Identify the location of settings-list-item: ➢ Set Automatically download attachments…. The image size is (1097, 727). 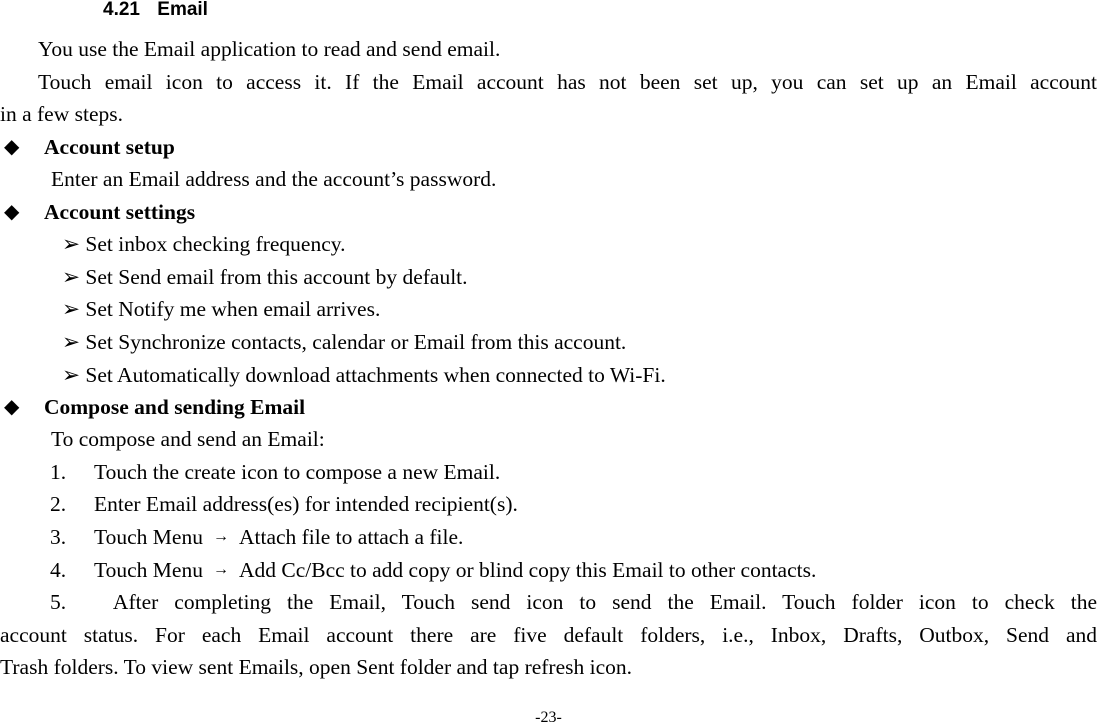
(364, 375).